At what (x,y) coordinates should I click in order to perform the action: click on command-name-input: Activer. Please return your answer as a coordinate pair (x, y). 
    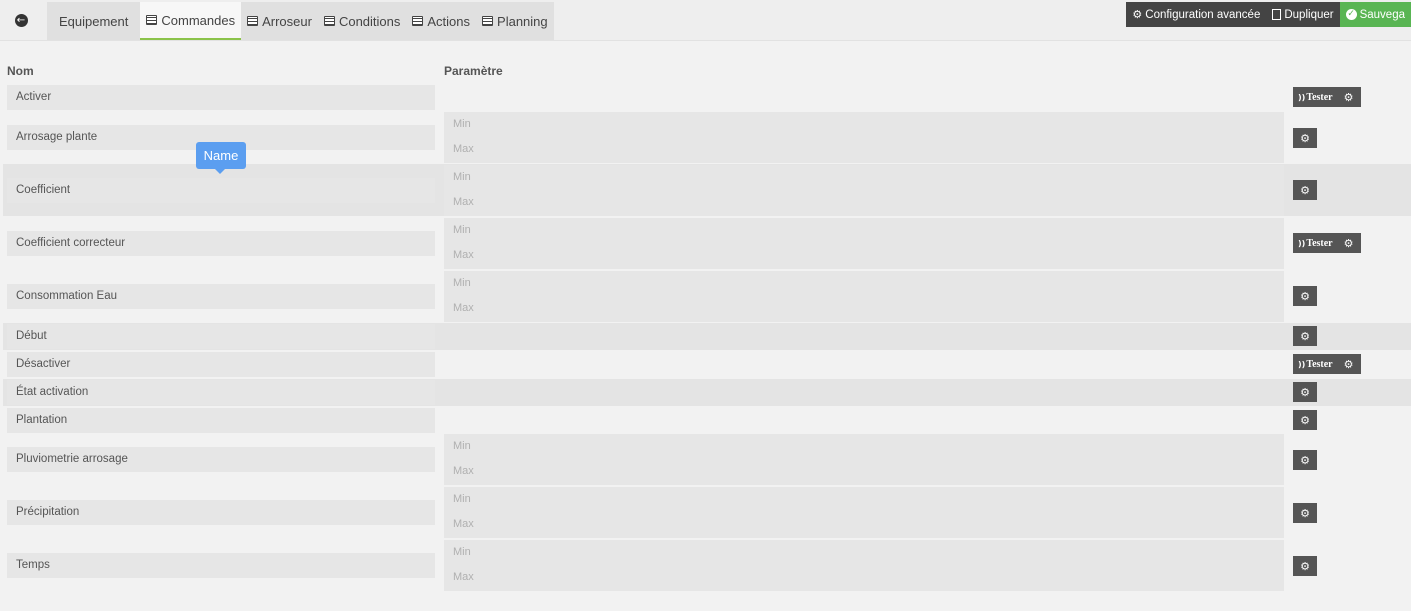
    Looking at the image, I should click on (221, 97).